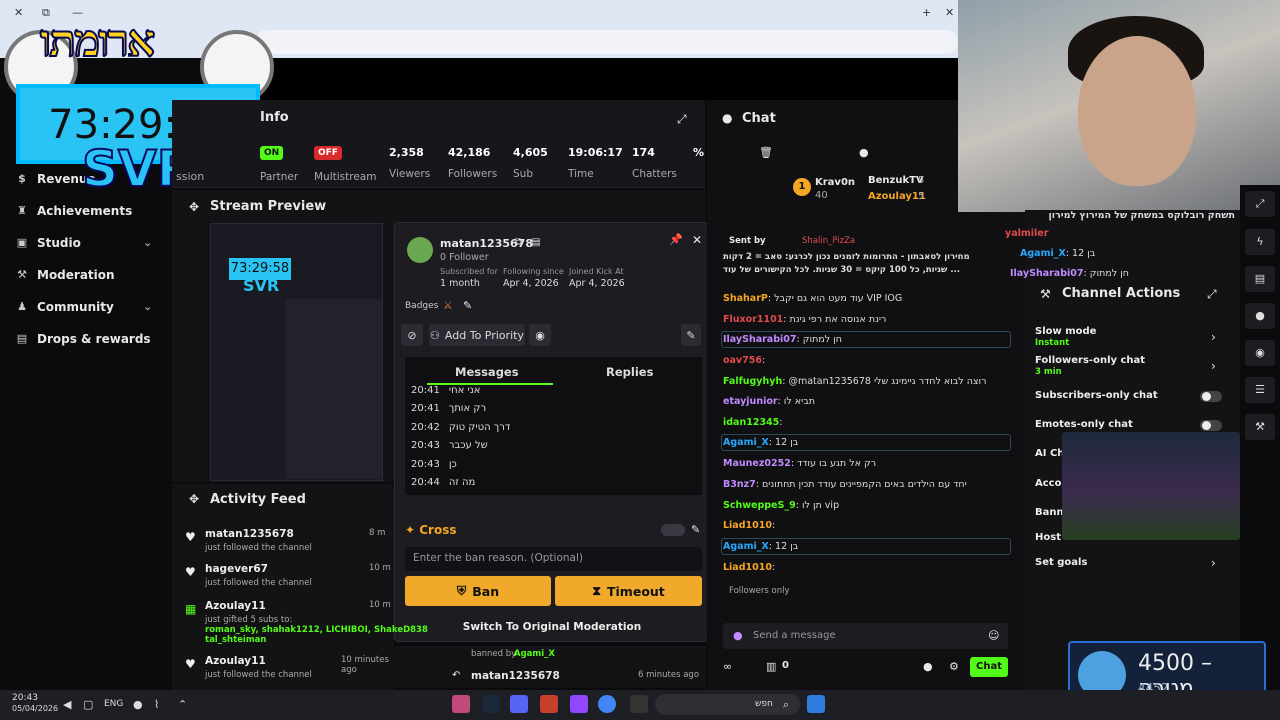 The width and height of the screenshot is (1280, 720). What do you see at coordinates (1090, 366) in the screenshot?
I see `followers-only-row: Followers-only chat 3 min` at bounding box center [1090, 366].